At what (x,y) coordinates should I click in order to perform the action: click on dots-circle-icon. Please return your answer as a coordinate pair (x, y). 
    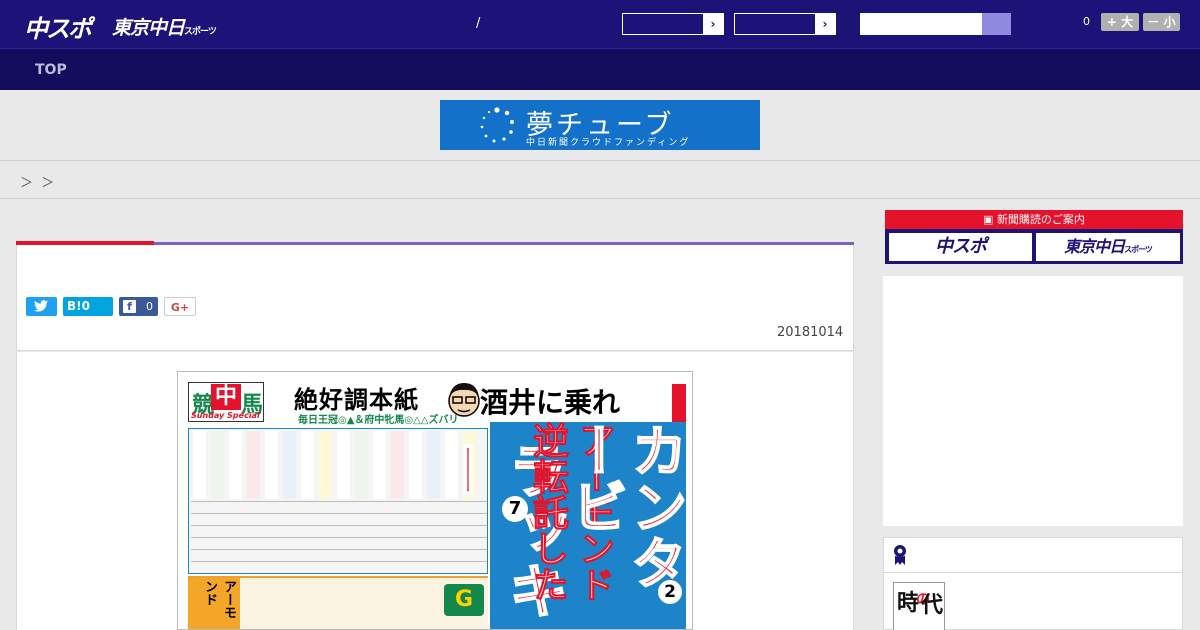
    Looking at the image, I should click on (497, 125).